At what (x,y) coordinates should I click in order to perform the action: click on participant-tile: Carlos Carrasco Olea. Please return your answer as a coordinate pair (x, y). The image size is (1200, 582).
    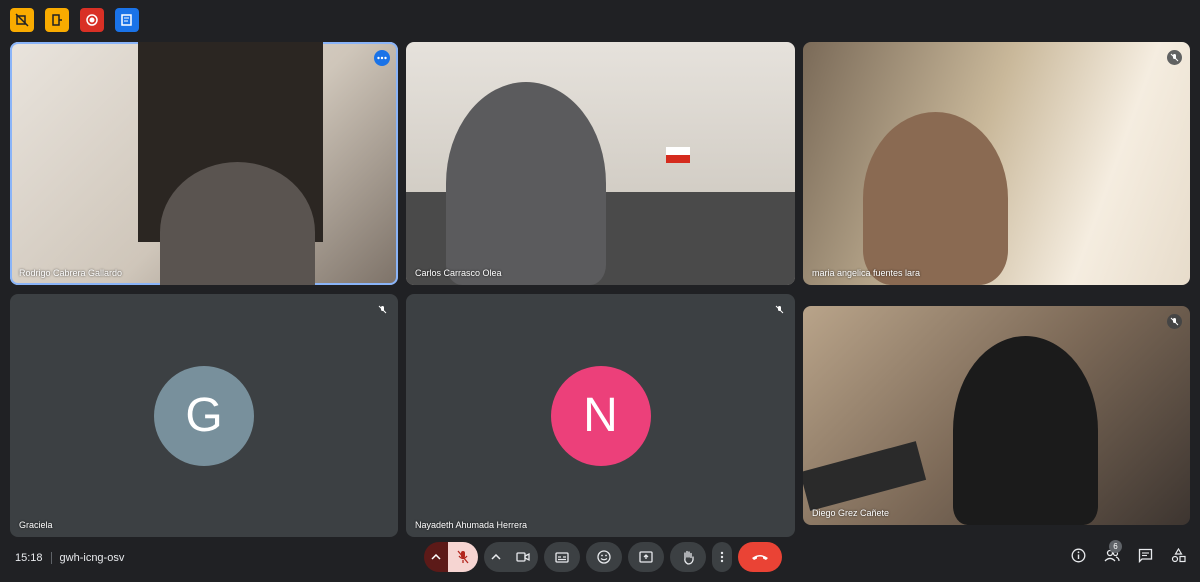
    Looking at the image, I should click on (600, 163).